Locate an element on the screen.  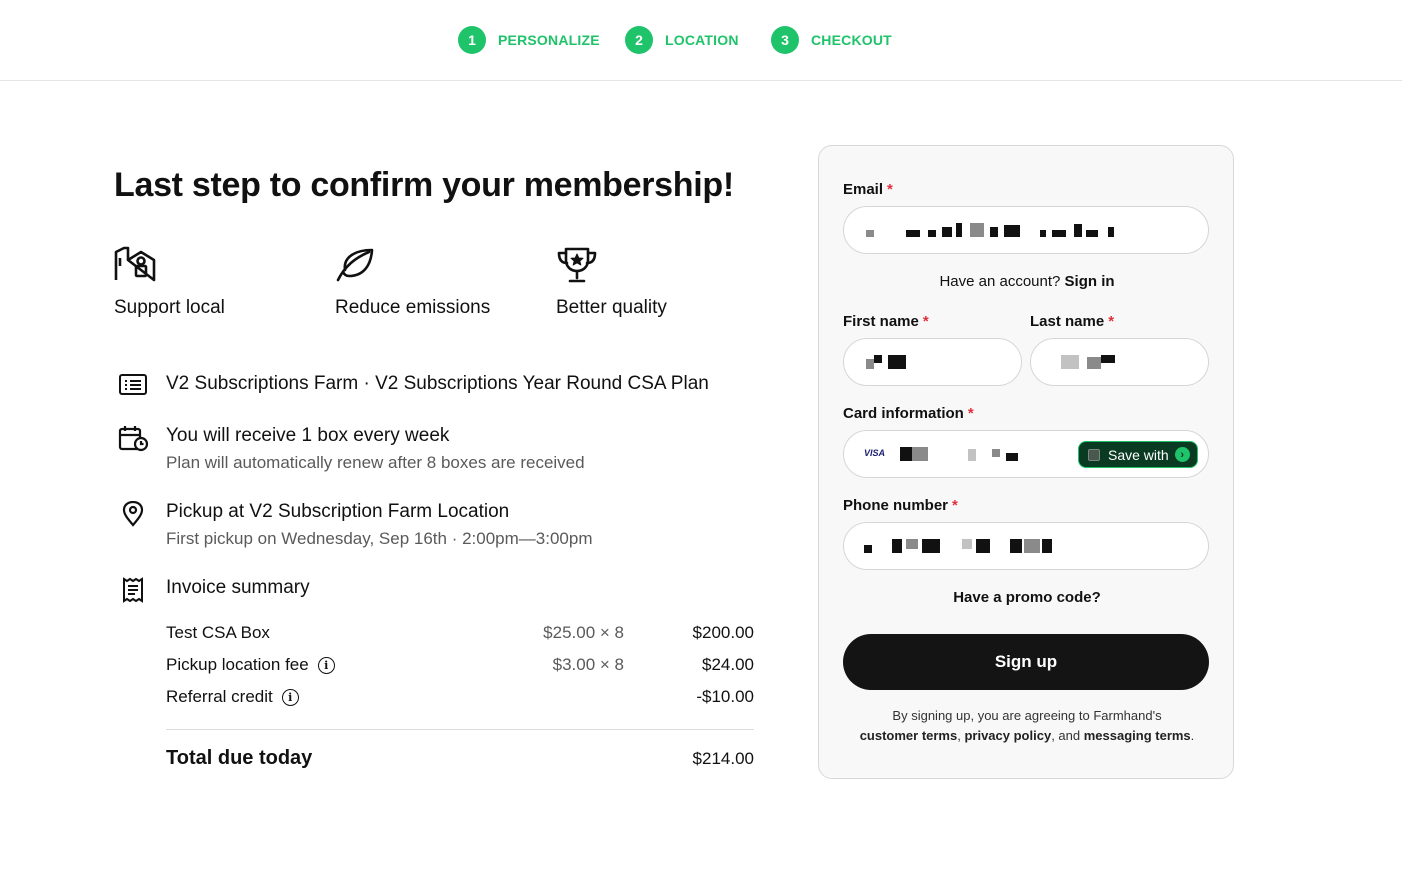
step-checkout: 3 CHECKOUT is located at coordinates (831, 40).